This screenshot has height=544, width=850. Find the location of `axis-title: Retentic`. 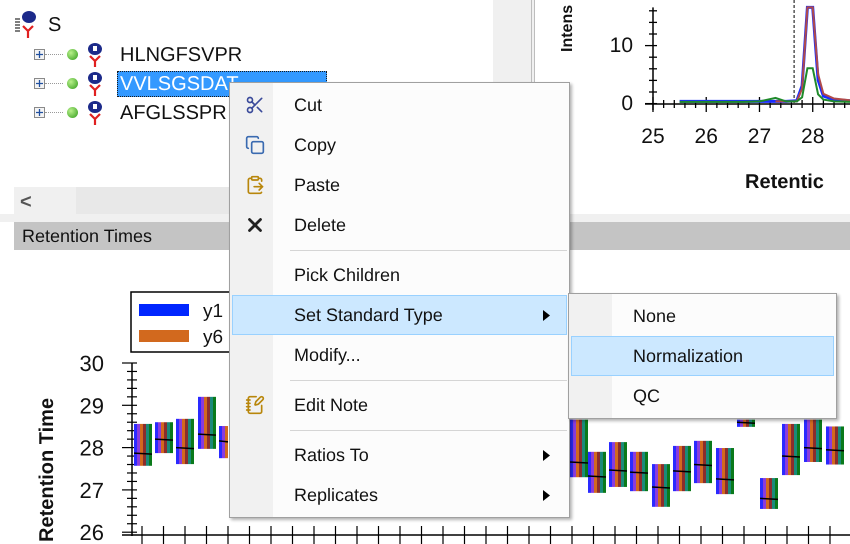

axis-title: Retentic is located at coordinates (784, 182).